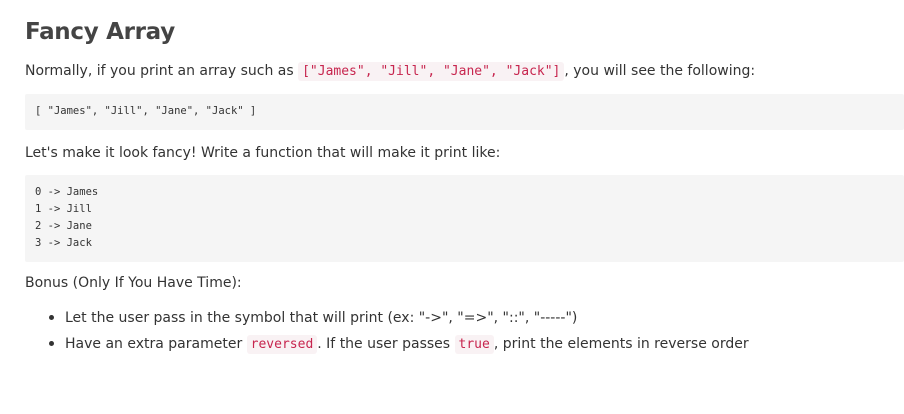  What do you see at coordinates (621, 344) in the screenshot?
I see `bonus-item-text-after: , print the elements in reverse order` at bounding box center [621, 344].